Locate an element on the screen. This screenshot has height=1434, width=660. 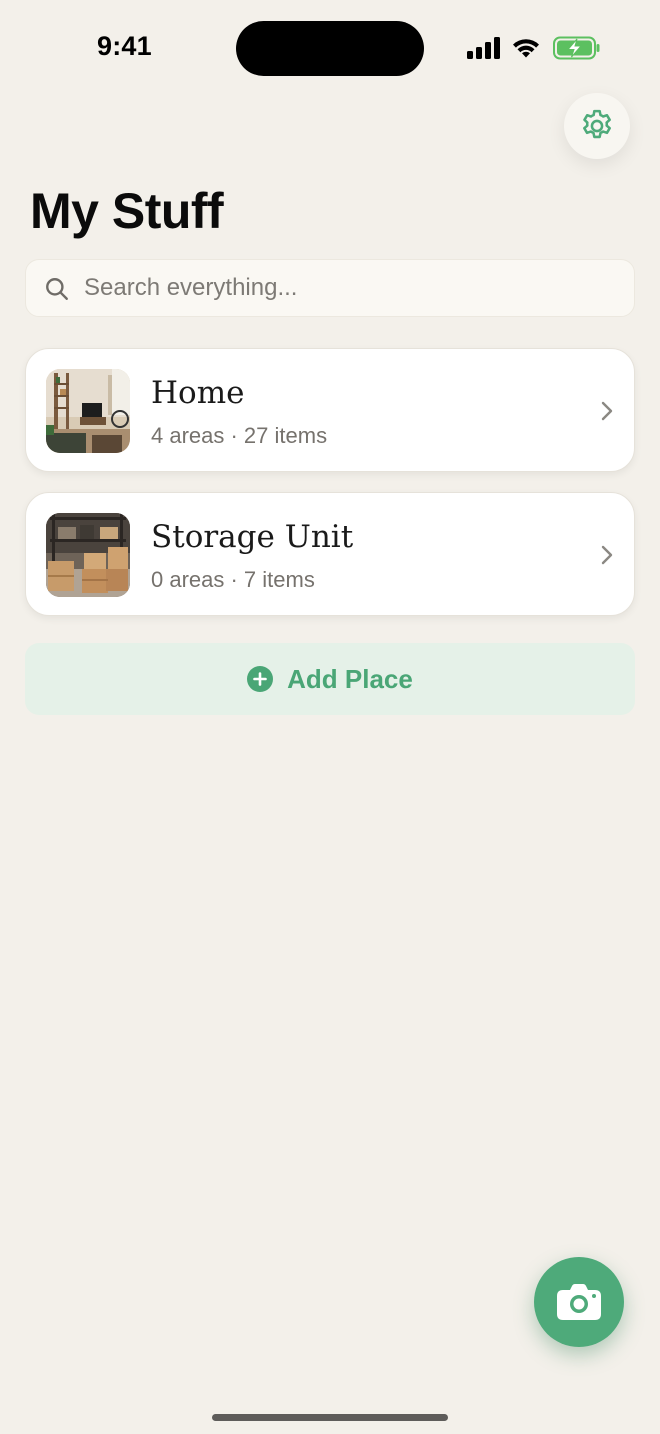
status-icons is located at coordinates (534, 48).